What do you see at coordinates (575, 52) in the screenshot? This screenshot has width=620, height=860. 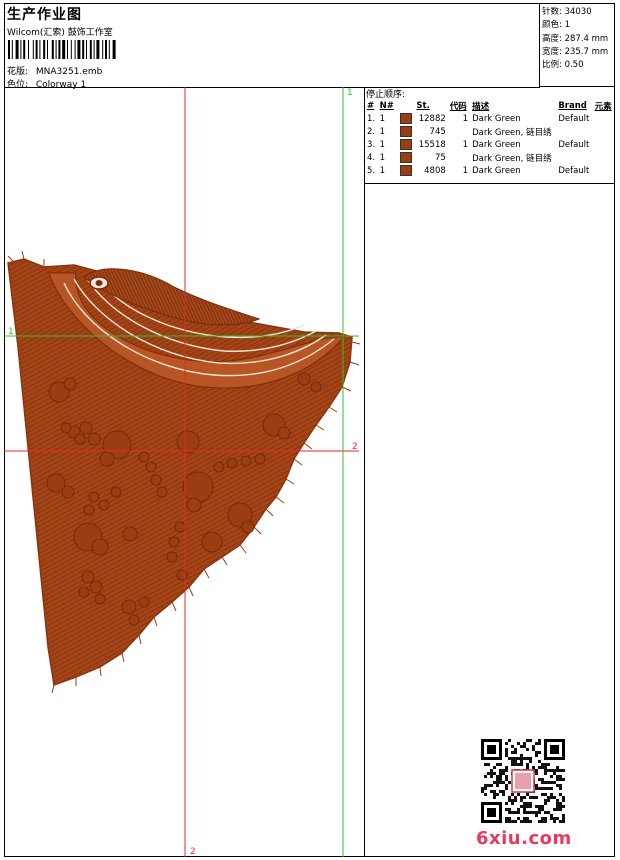 I see `stat-width: 宽度: 235.7 mm` at bounding box center [575, 52].